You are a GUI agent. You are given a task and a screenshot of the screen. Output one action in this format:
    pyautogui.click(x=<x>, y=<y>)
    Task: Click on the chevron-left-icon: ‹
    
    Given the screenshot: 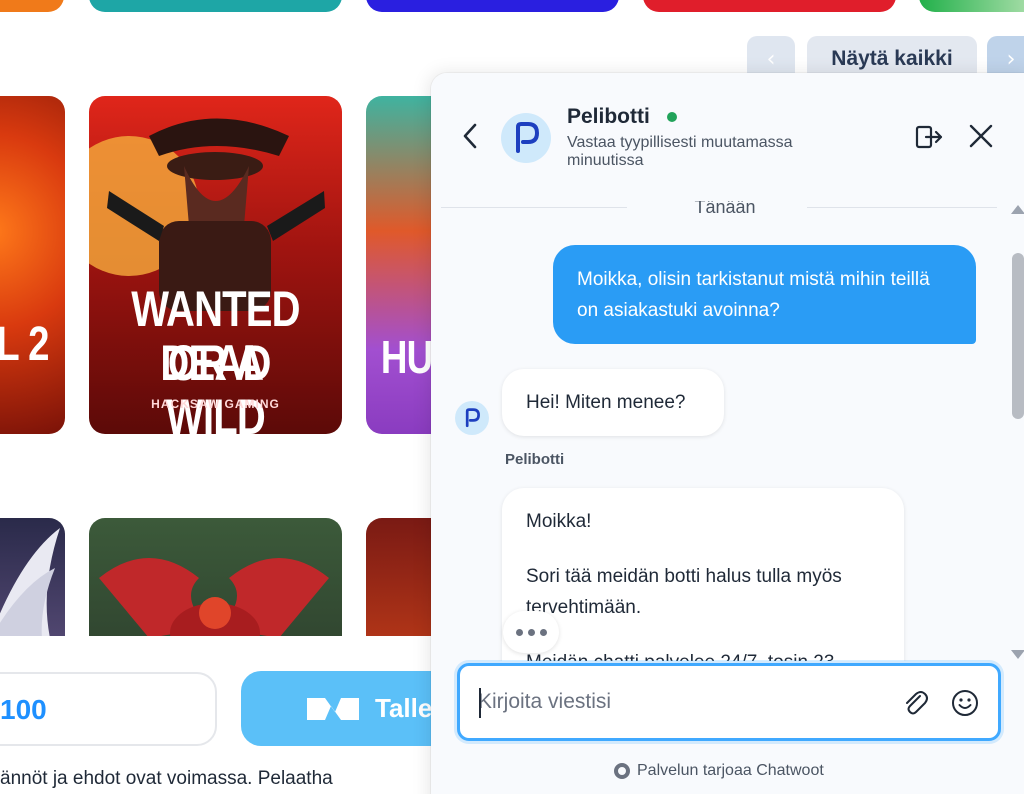 What is the action you would take?
    pyautogui.click(x=771, y=59)
    